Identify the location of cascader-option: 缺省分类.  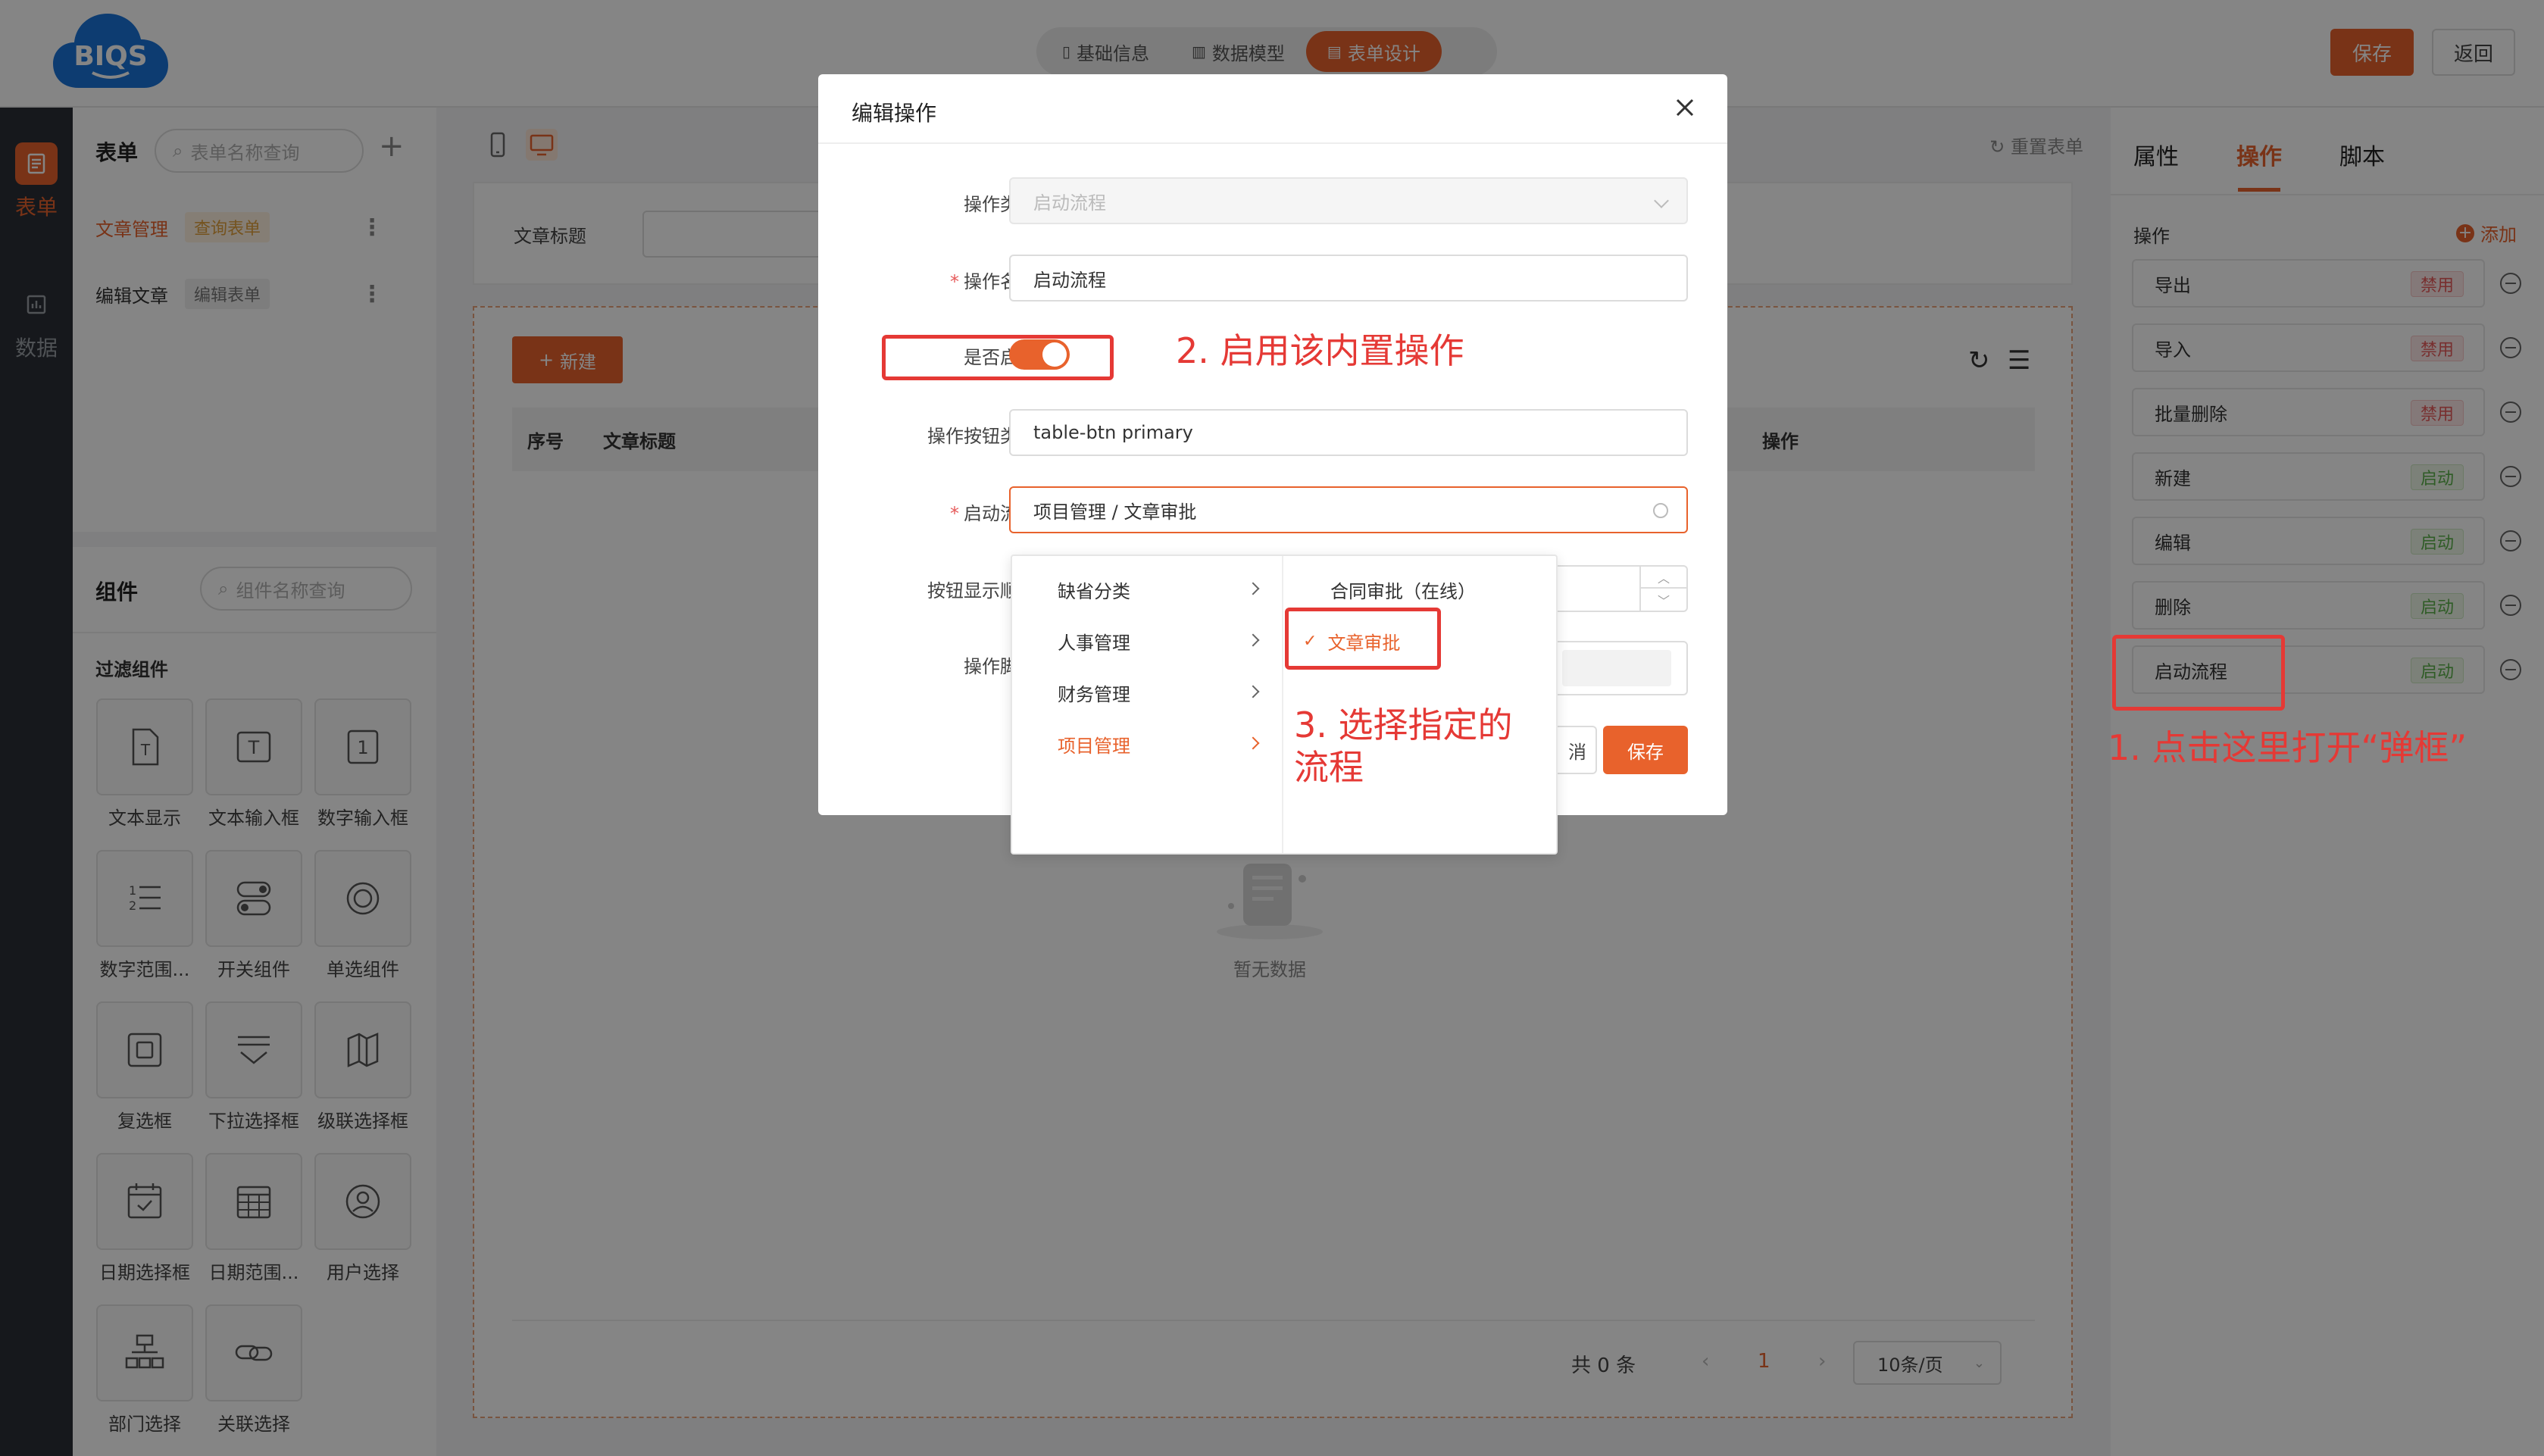
(1147, 589).